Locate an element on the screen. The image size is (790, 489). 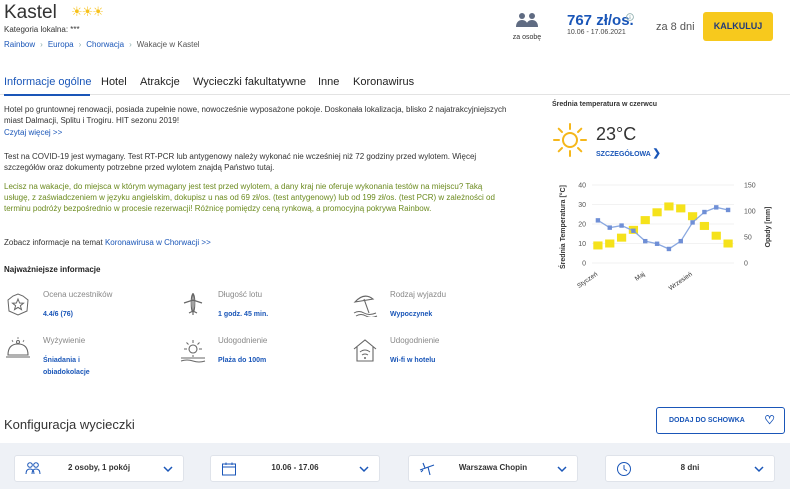
tab-coronavirus: Koronawirus is located at coordinates (383, 82).